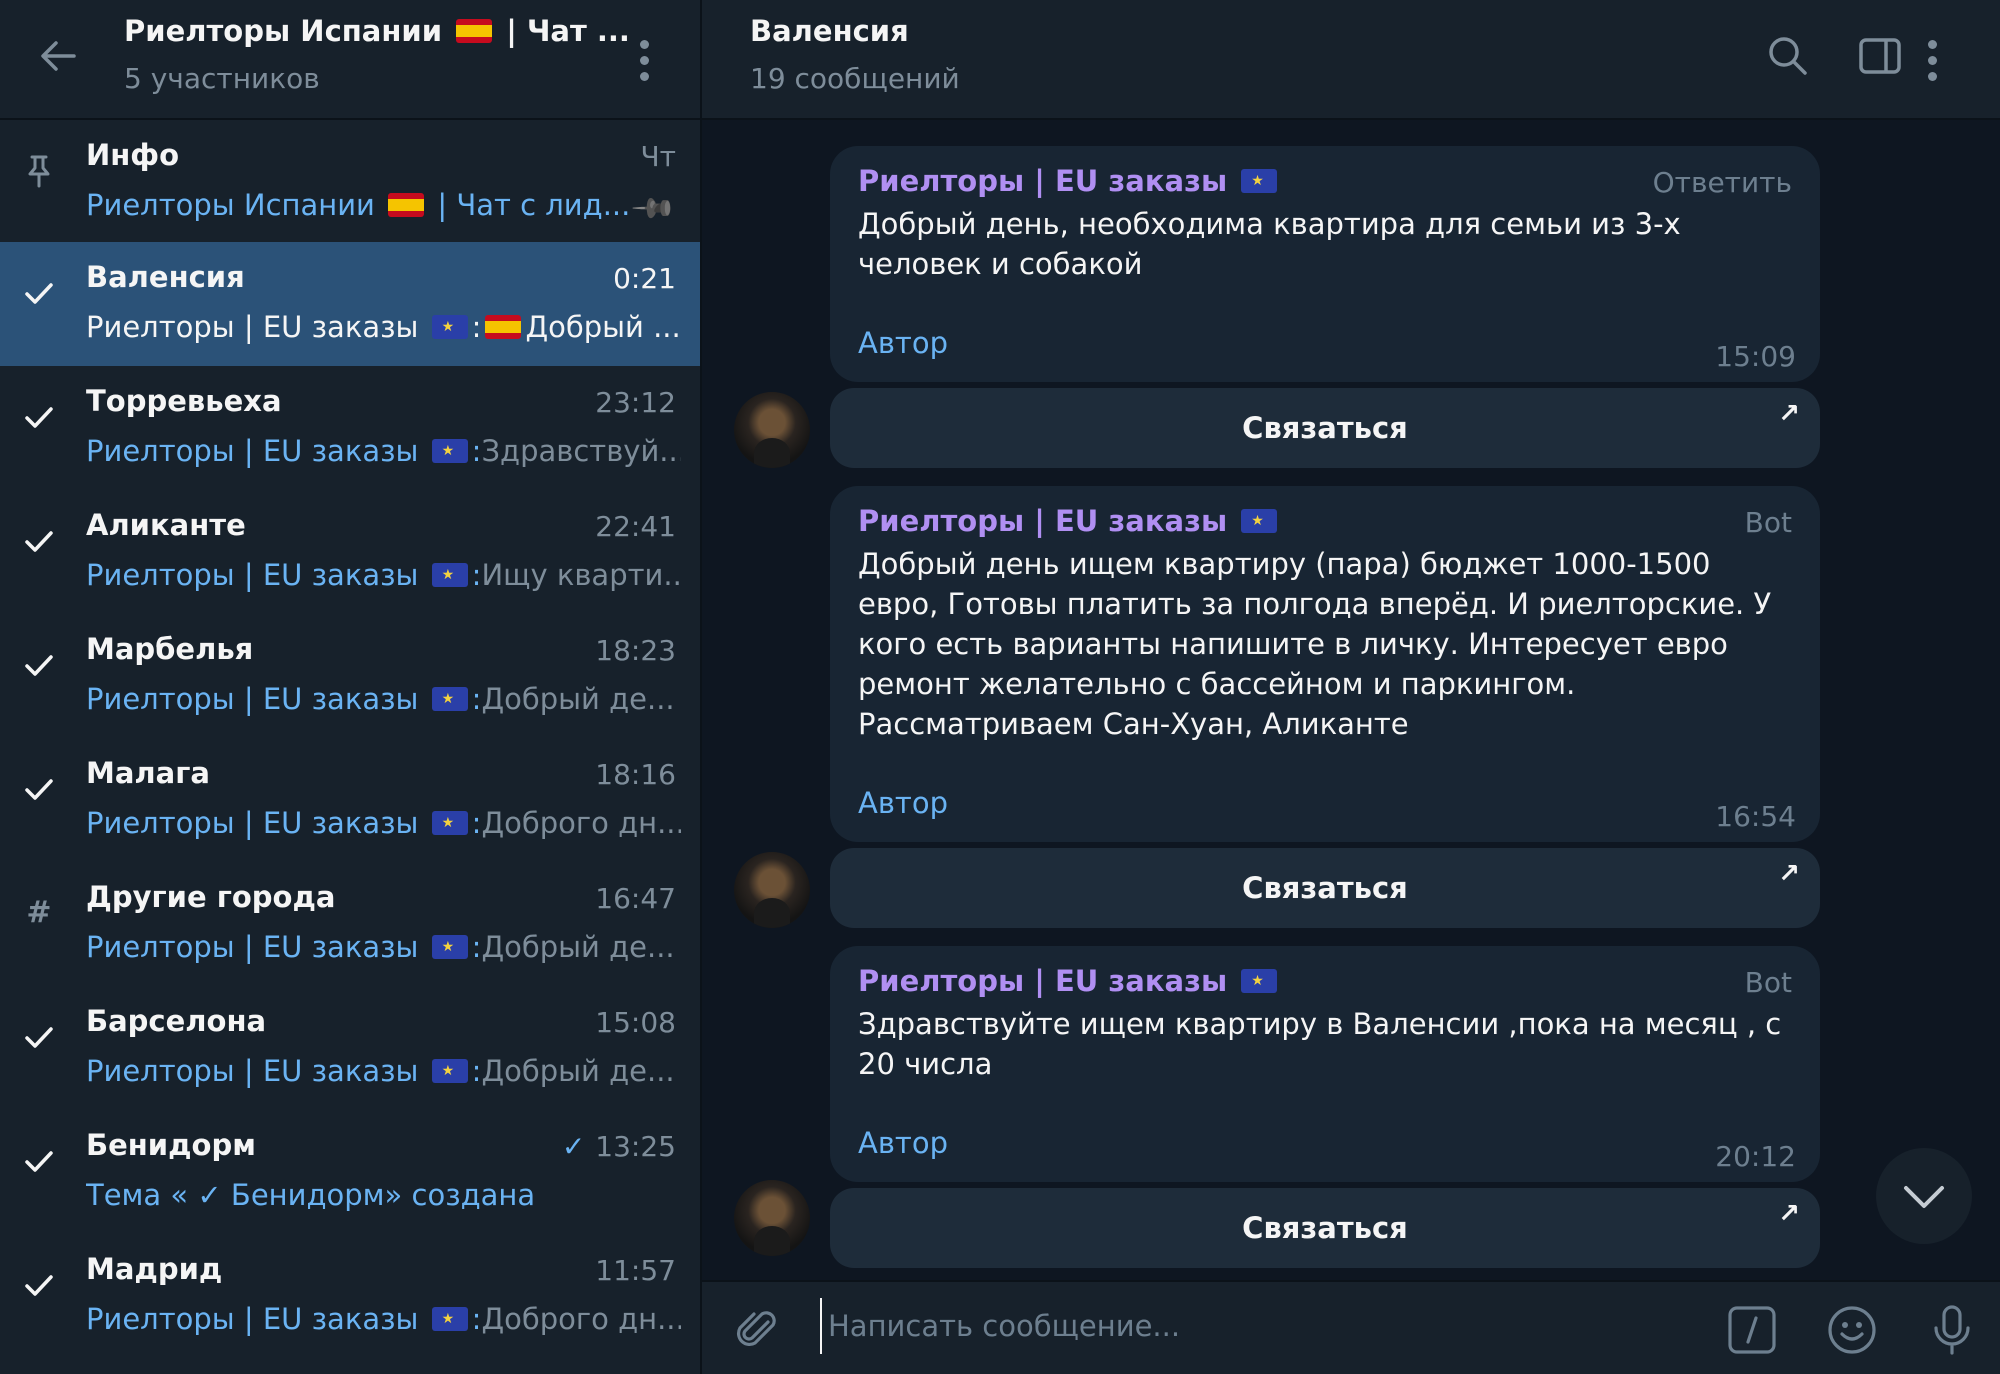 The width and height of the screenshot is (2000, 1374). Describe the element at coordinates (1952, 1330) in the screenshot. I see `microphone-icon` at that location.